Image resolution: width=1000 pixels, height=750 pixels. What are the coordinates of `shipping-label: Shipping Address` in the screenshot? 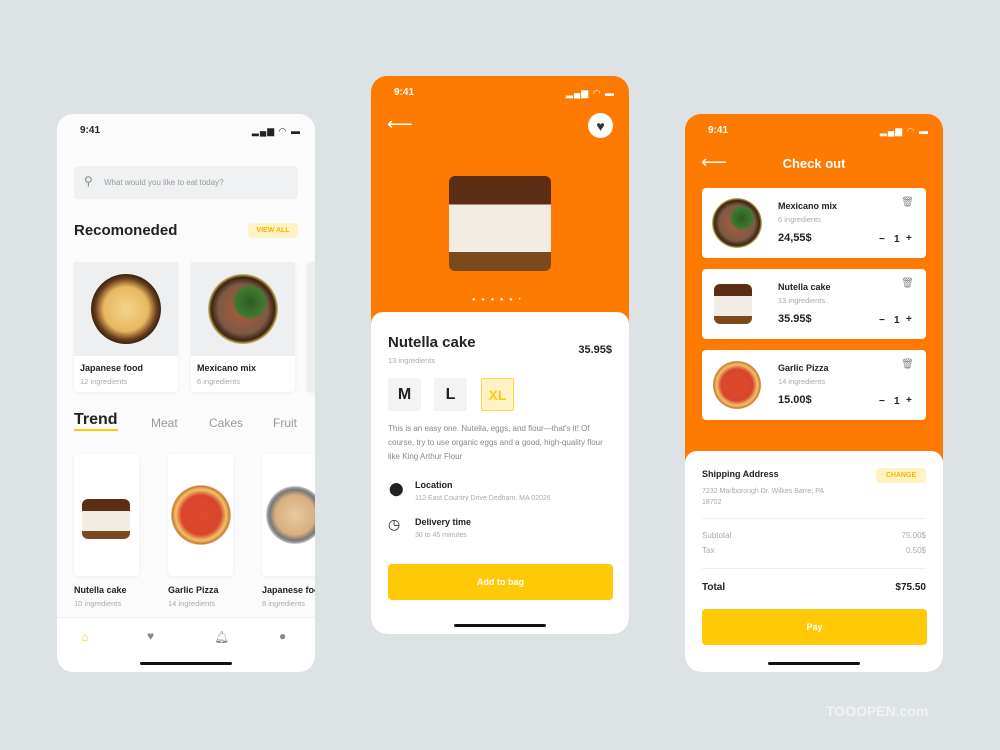 It's located at (740, 474).